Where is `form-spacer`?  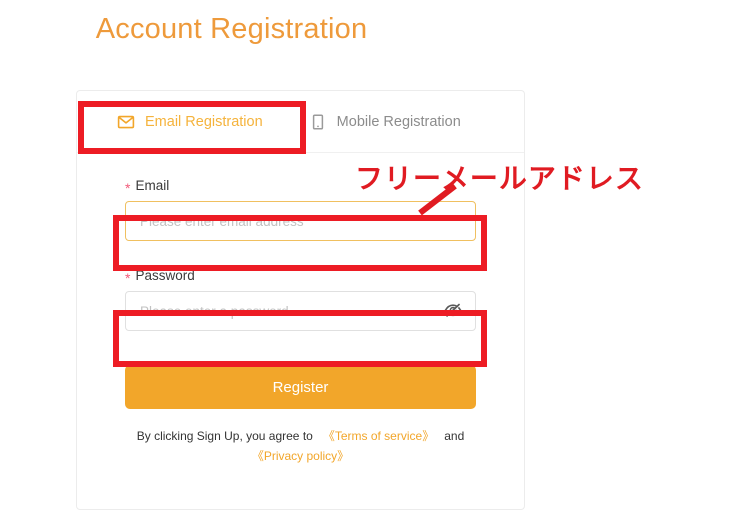 form-spacer is located at coordinates (300, 255).